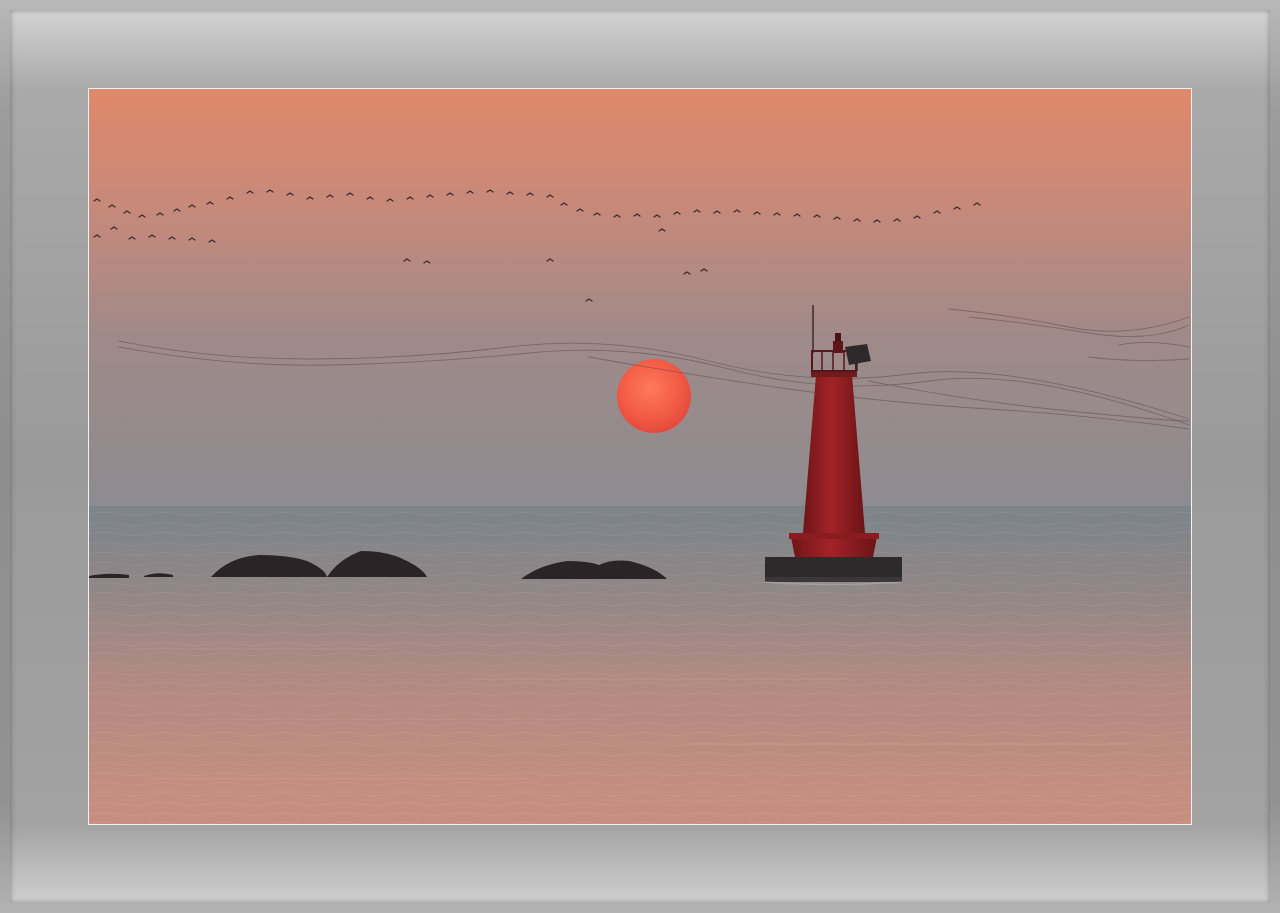  I want to click on sun, so click(654, 396).